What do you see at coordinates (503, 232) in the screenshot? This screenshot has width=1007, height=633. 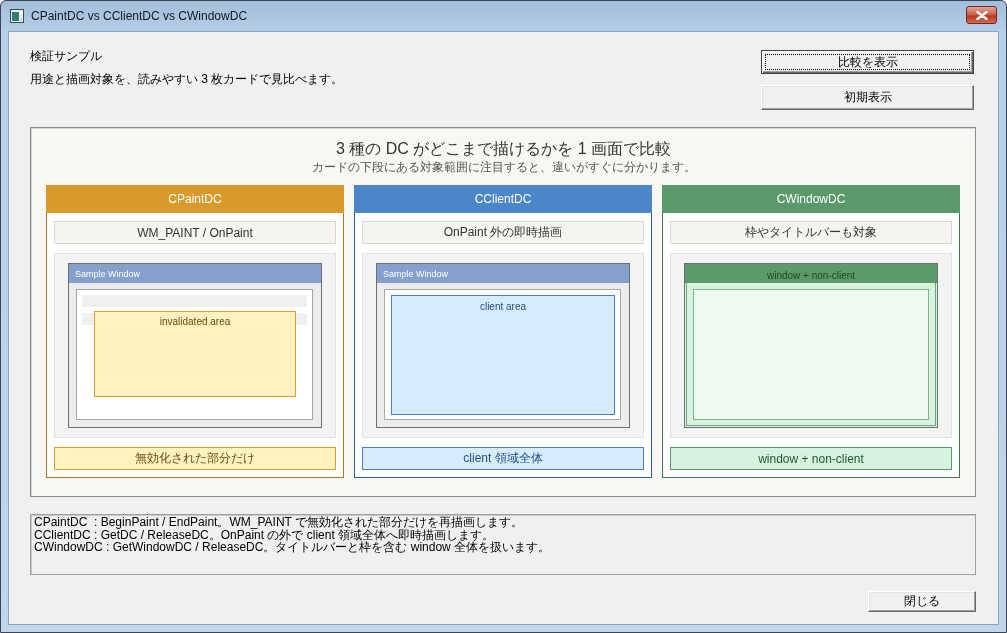 I see `purpose-label: OnPaint 外の即時描画` at bounding box center [503, 232].